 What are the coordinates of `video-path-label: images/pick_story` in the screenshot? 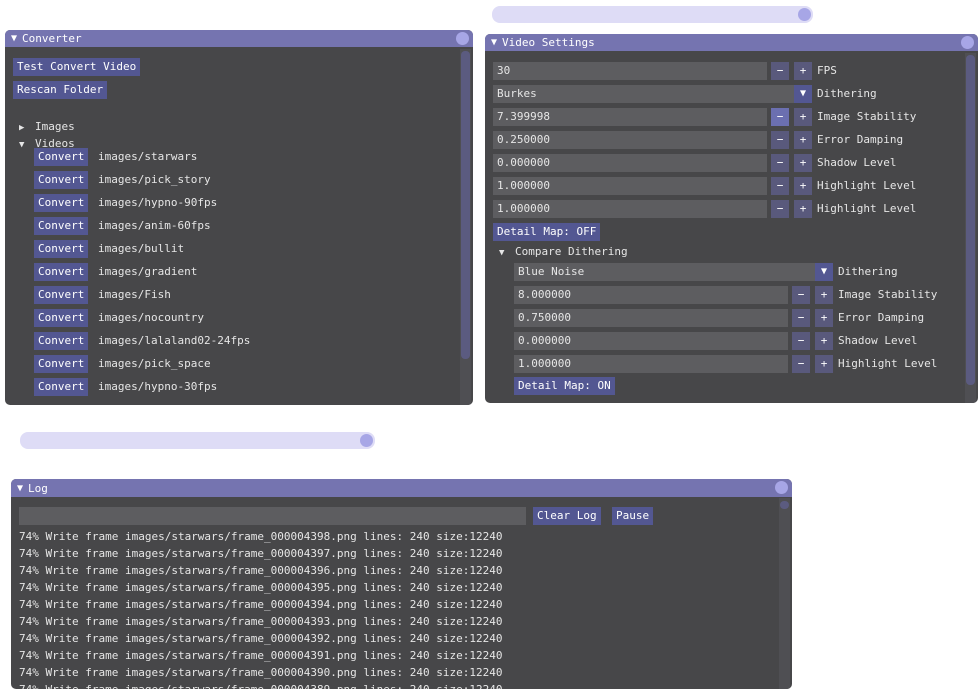 It's located at (154, 179).